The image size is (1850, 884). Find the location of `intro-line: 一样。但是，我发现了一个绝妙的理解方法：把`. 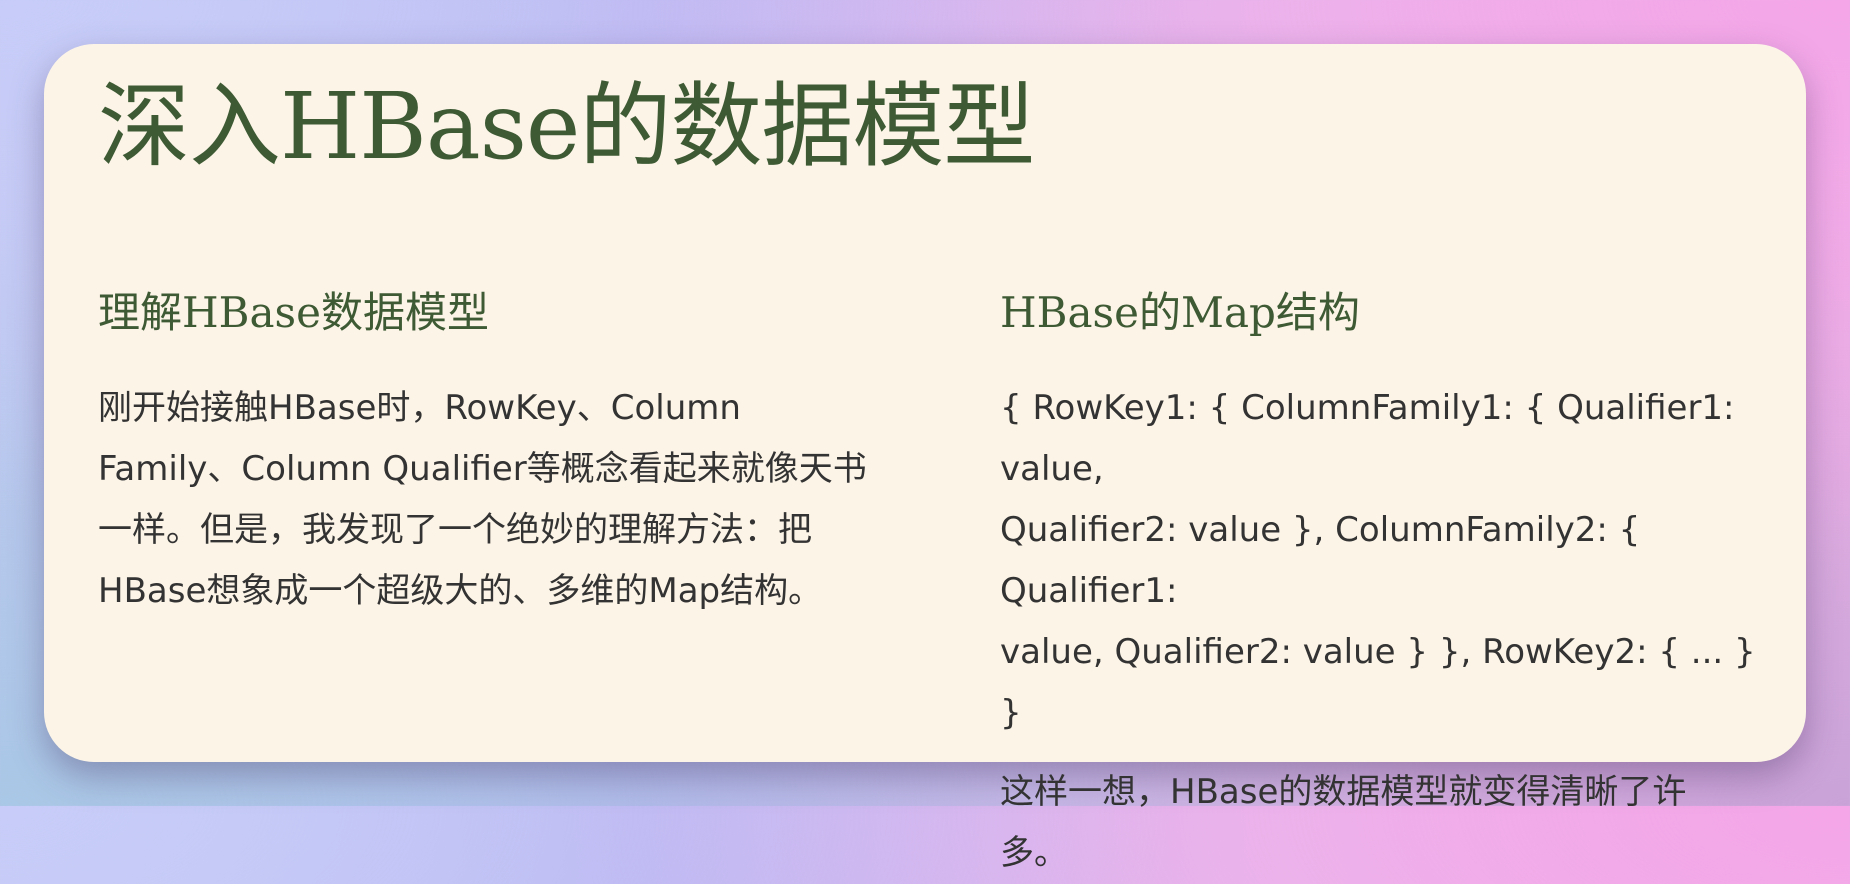

intro-line: 一样。但是，我发现了一个绝妙的理解方法：把 is located at coordinates (455, 530).